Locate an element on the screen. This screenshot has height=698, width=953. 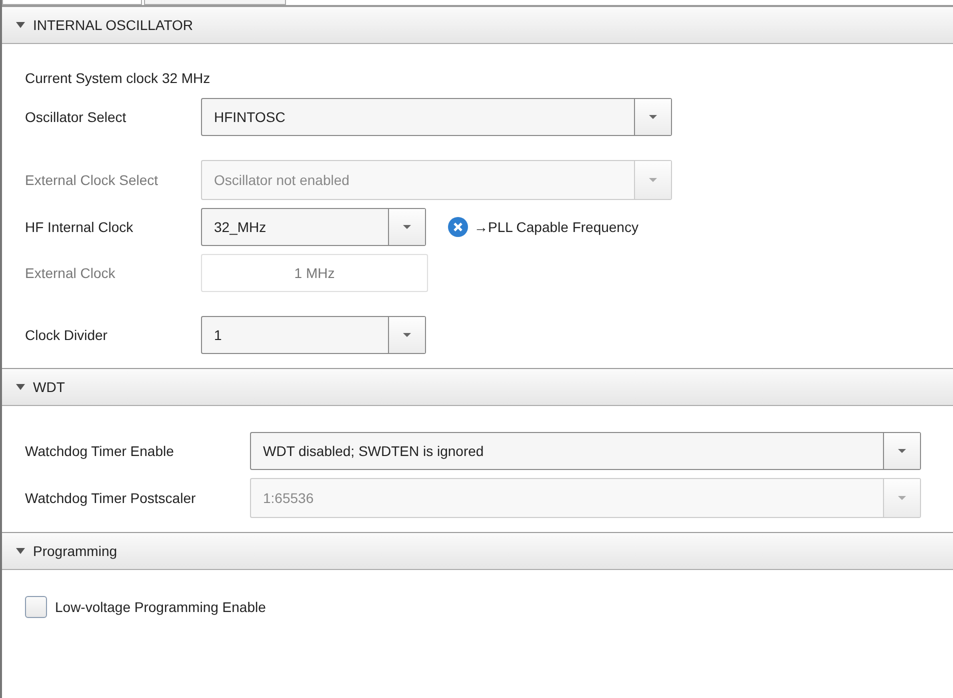
dropdown: 1 is located at coordinates (313, 335).